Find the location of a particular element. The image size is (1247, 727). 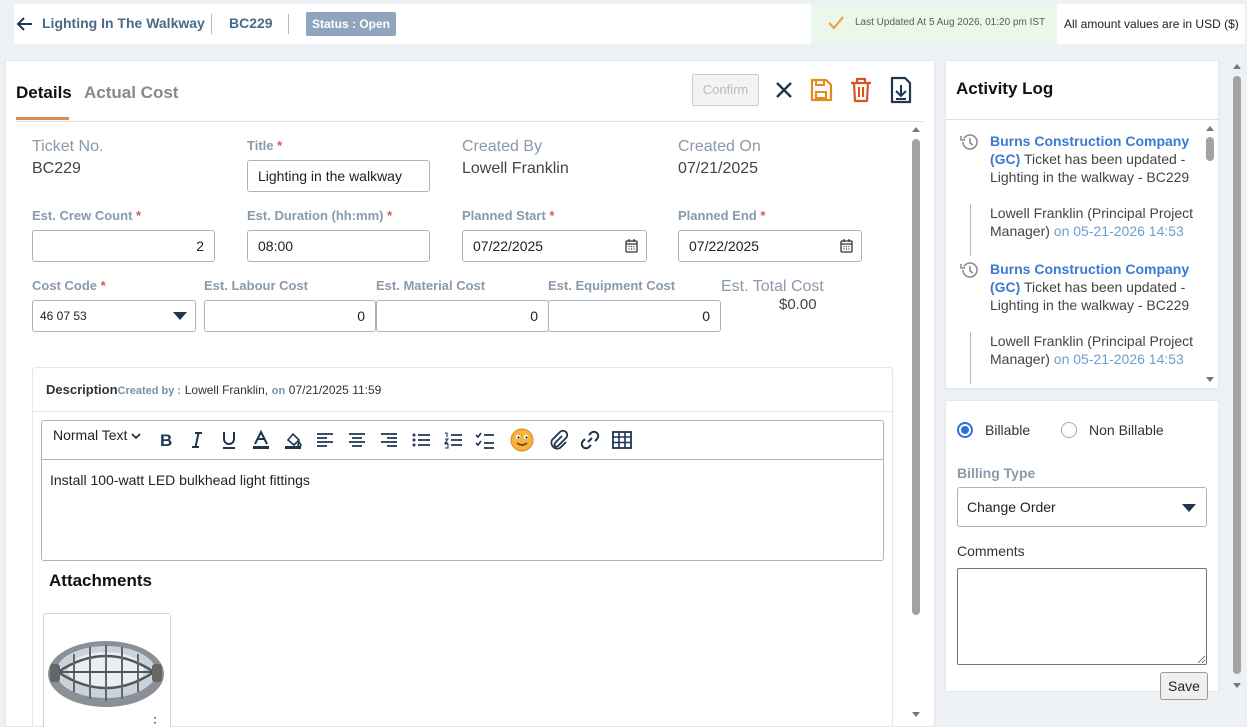

ticket-no-value: BC229 is located at coordinates (56, 168).